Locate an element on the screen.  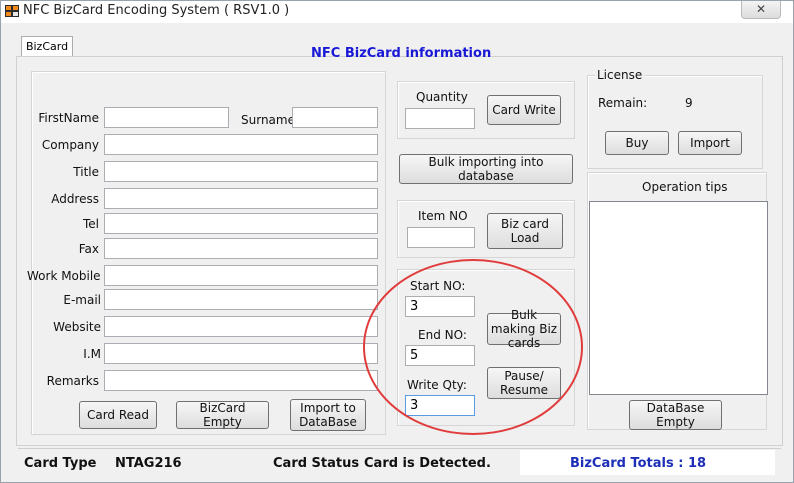
bizcard-empty-button: BizCard Empty is located at coordinates (222, 415).